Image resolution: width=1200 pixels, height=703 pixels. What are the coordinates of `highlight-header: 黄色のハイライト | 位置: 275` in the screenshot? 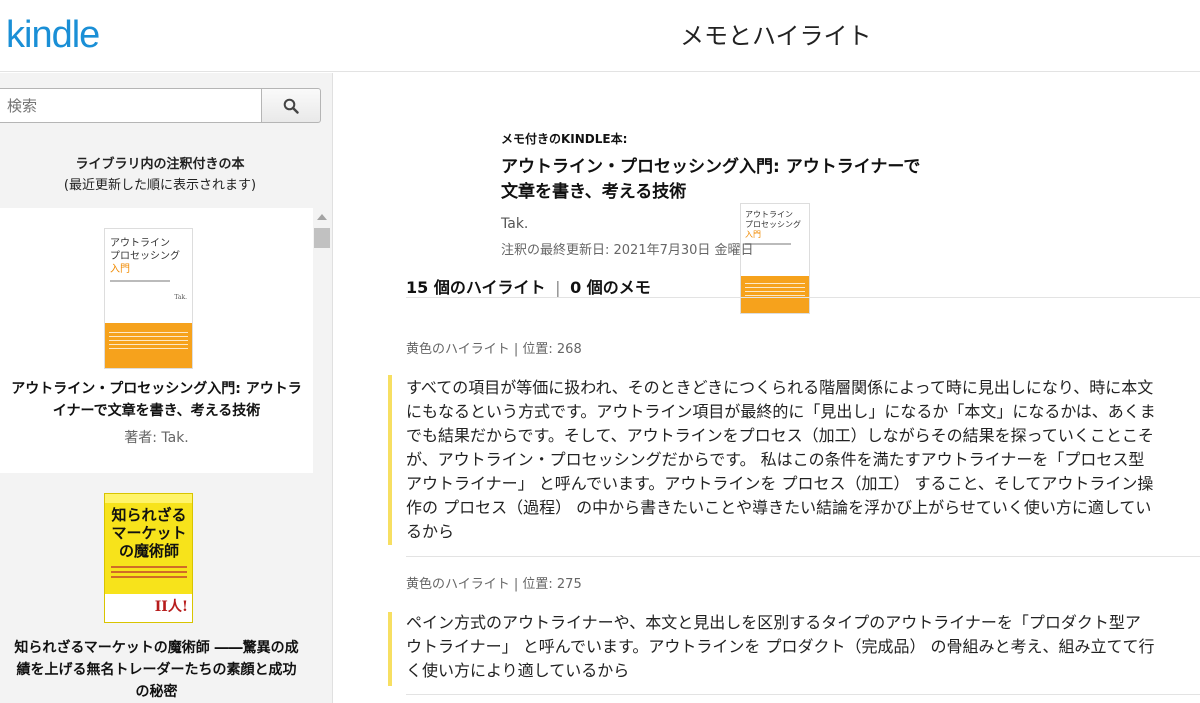 It's located at (494, 582).